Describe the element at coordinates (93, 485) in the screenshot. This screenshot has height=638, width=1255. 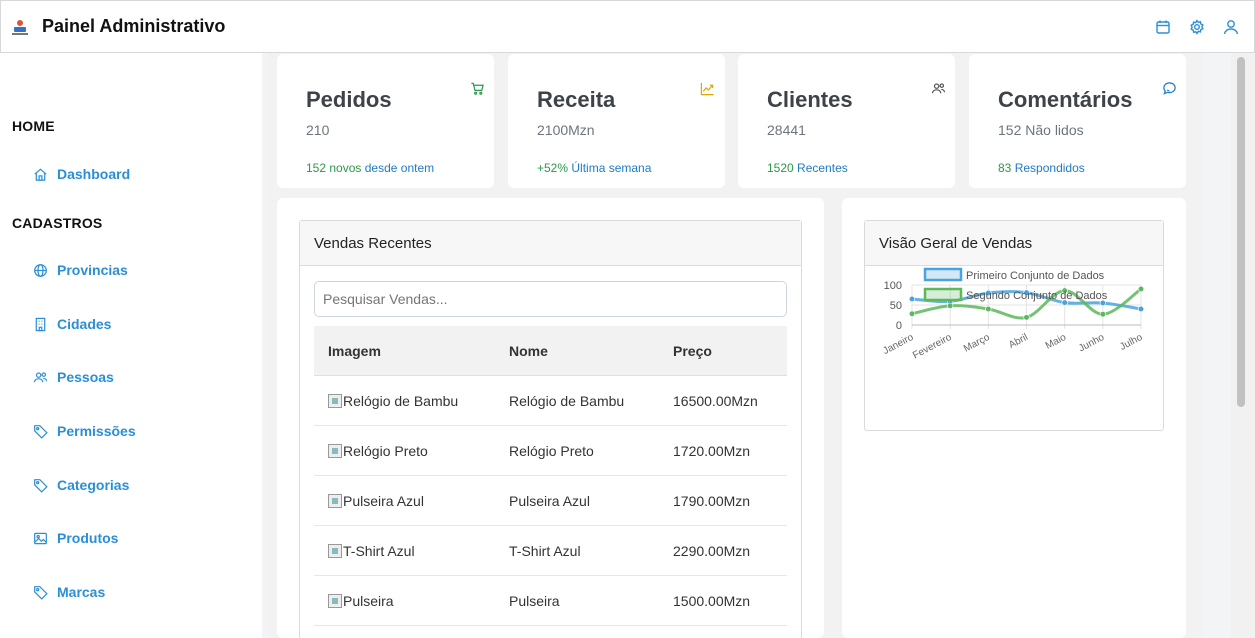
I see `sidebar-item-label: Categorias` at that location.